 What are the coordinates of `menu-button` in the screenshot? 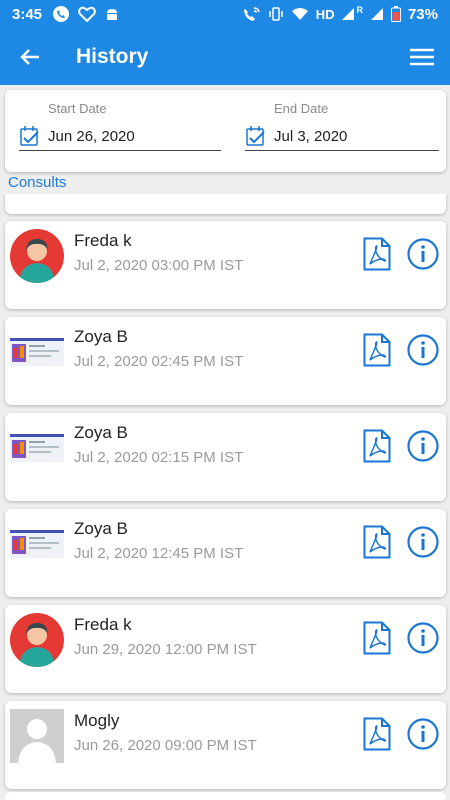 It's located at (422, 56).